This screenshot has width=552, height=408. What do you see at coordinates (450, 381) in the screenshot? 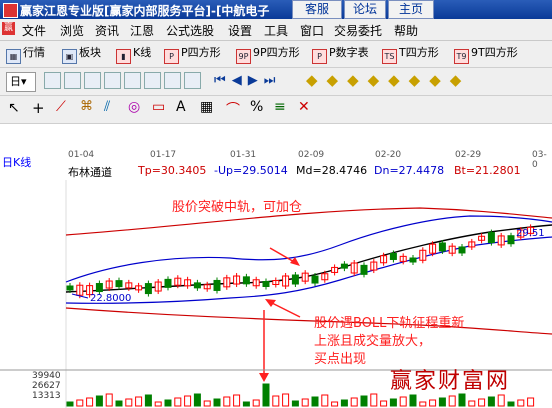
I see `watermark-logo: 赢家财富网` at bounding box center [450, 381].